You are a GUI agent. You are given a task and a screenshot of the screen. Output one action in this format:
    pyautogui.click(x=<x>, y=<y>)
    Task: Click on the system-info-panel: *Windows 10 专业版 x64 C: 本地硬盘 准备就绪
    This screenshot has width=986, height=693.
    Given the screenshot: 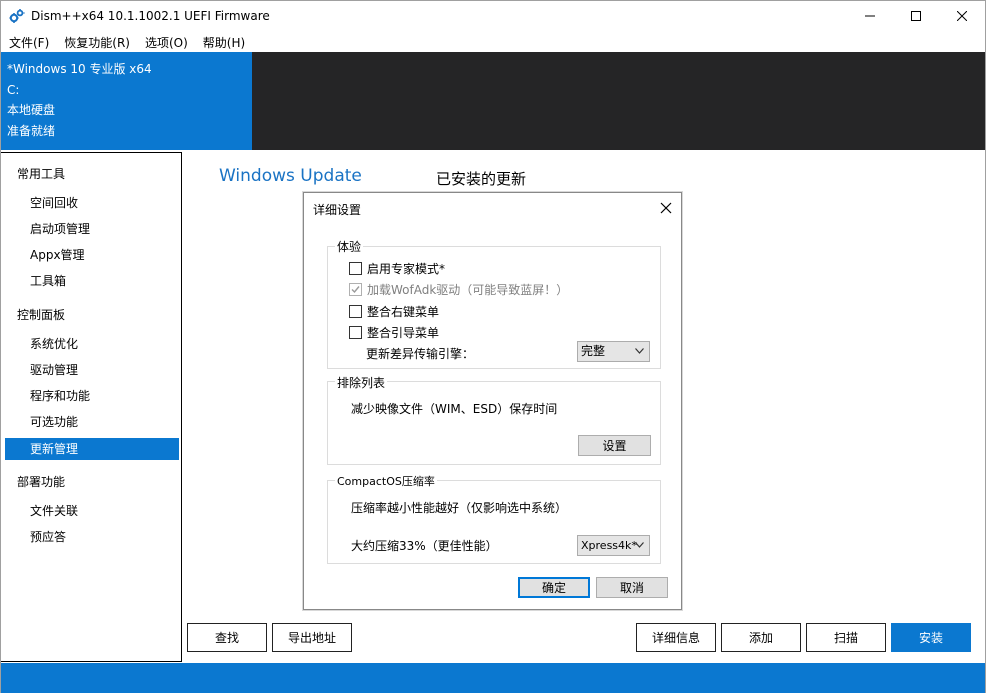 What is the action you would take?
    pyautogui.click(x=126, y=101)
    